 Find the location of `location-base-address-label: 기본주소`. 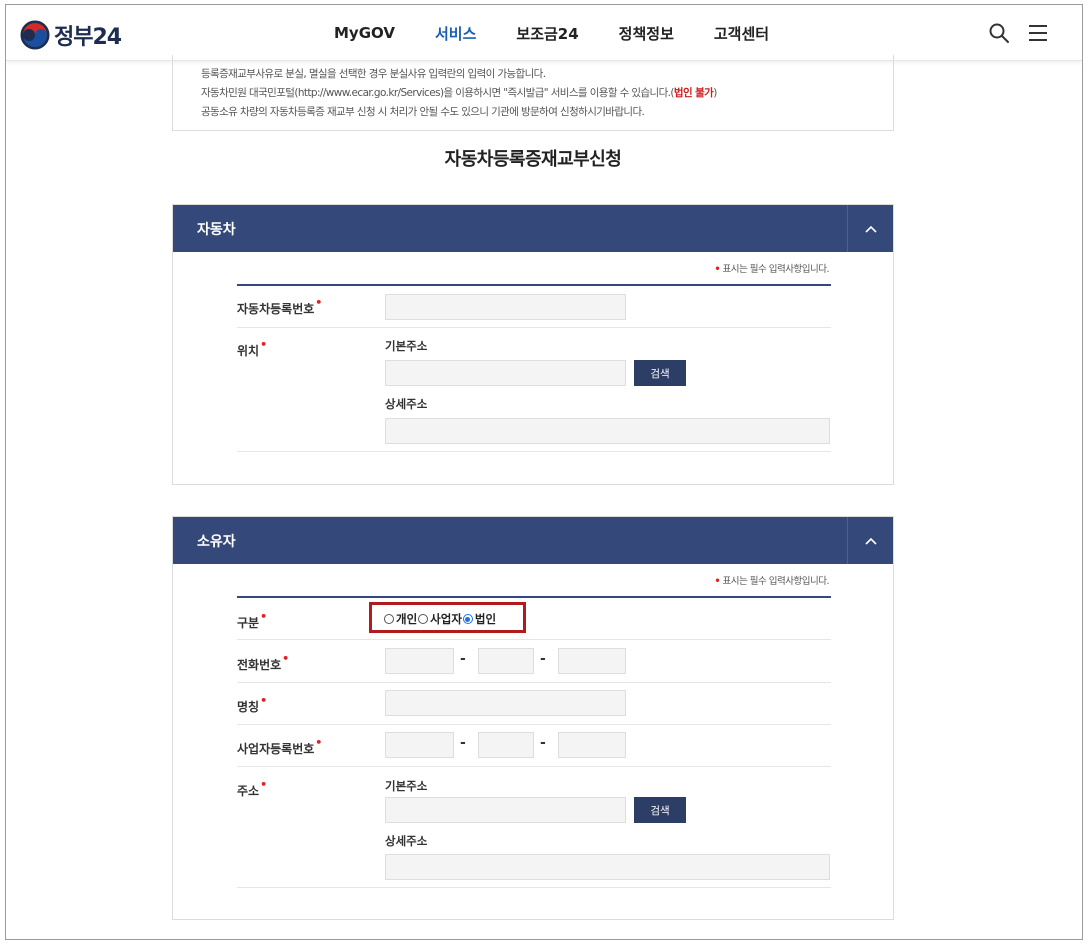

location-base-address-label: 기본주소 is located at coordinates (406, 346).